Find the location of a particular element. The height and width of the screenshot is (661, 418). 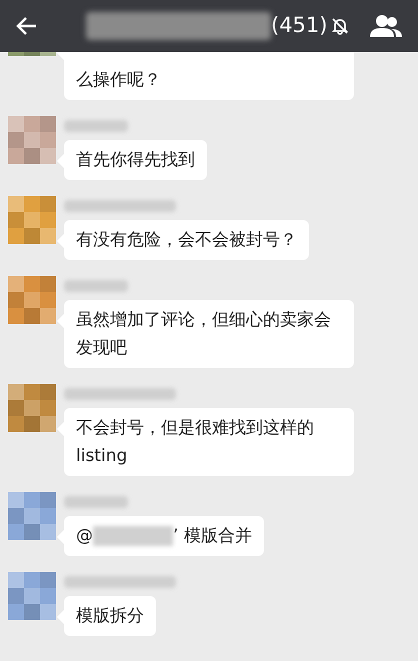

message-text: 虽然增加了评论，但细心的卖家会发现吧 is located at coordinates (203, 334).